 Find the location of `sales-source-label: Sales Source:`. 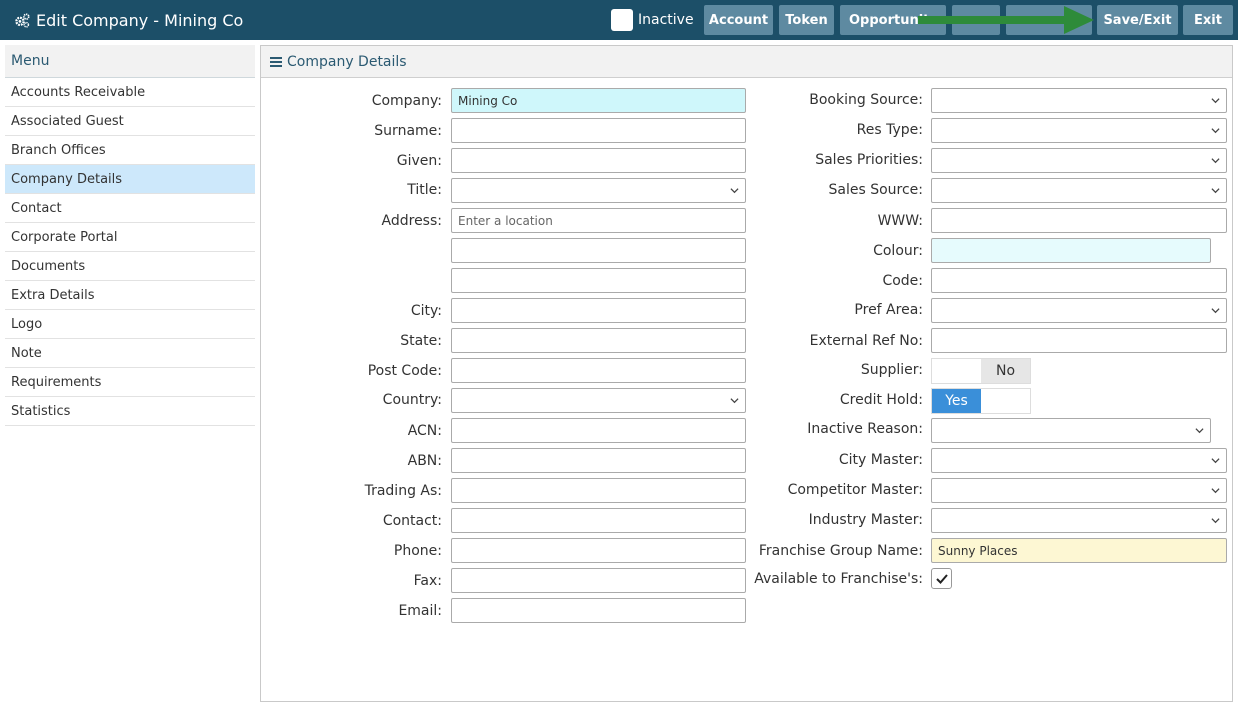

sales-source-label: Sales Source: is located at coordinates (875, 190).